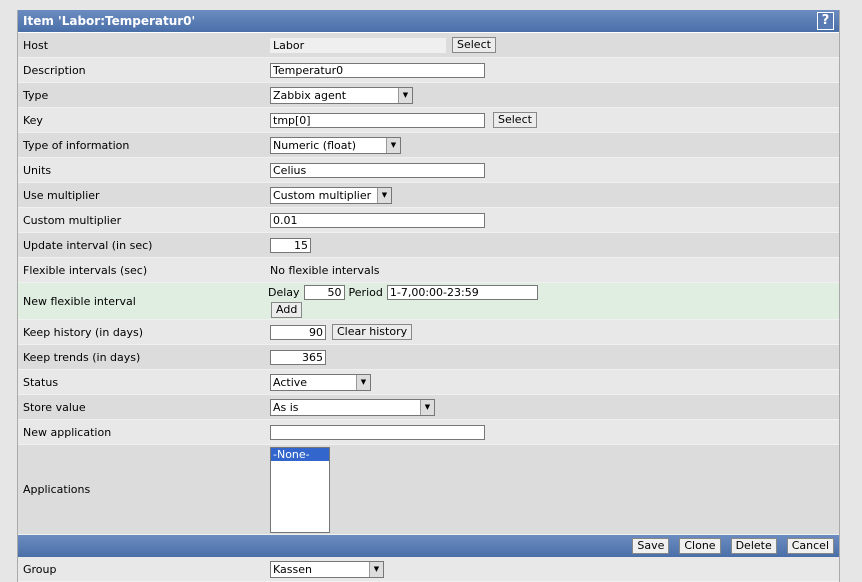  What do you see at coordinates (372, 332) in the screenshot?
I see `clear-history-button: Clear history` at bounding box center [372, 332].